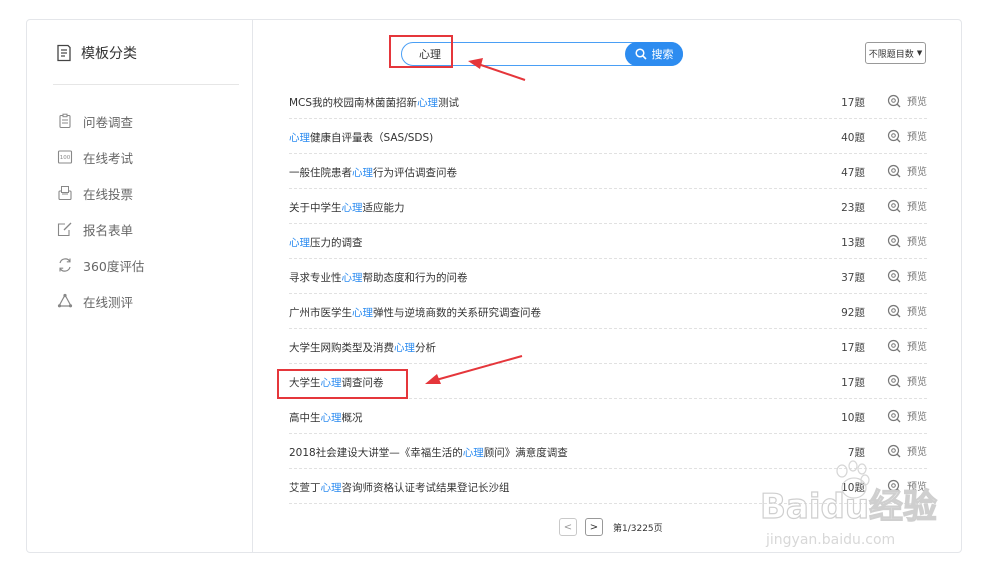  I want to click on annotation-arrows, so click(475, 221).